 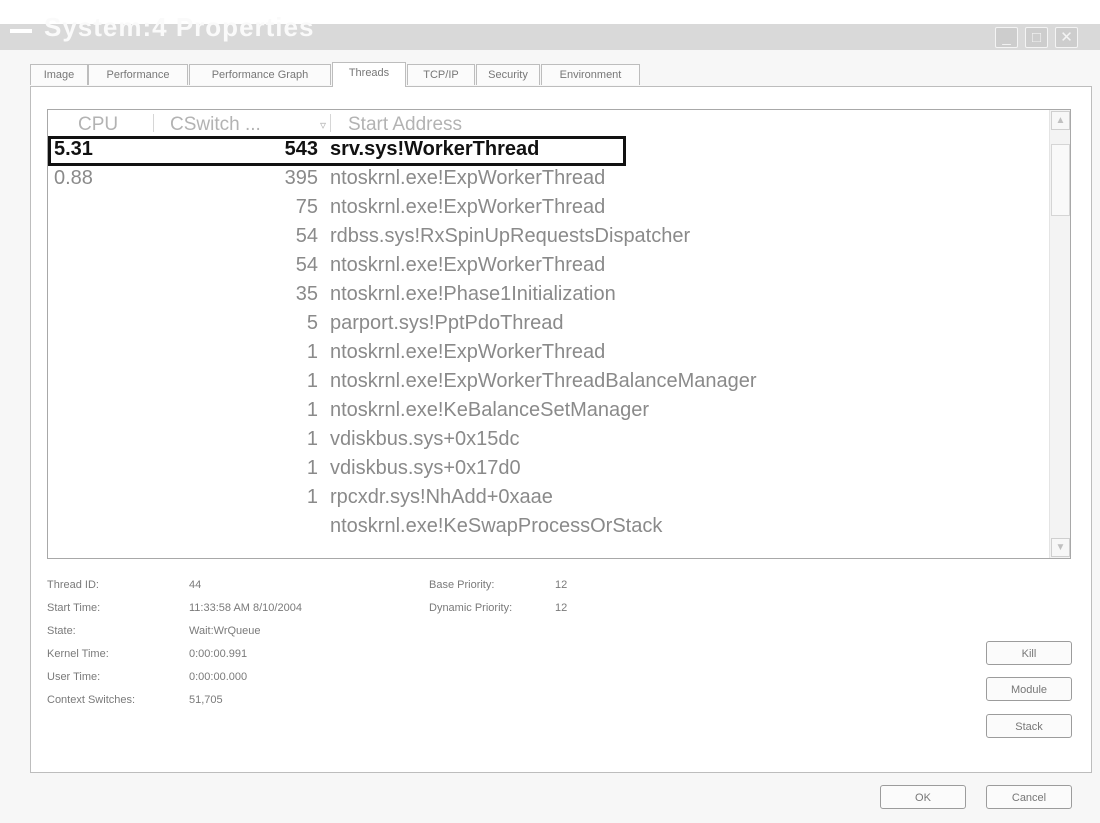 What do you see at coordinates (225, 631) in the screenshot?
I see `state-value: Wait:WrQueue` at bounding box center [225, 631].